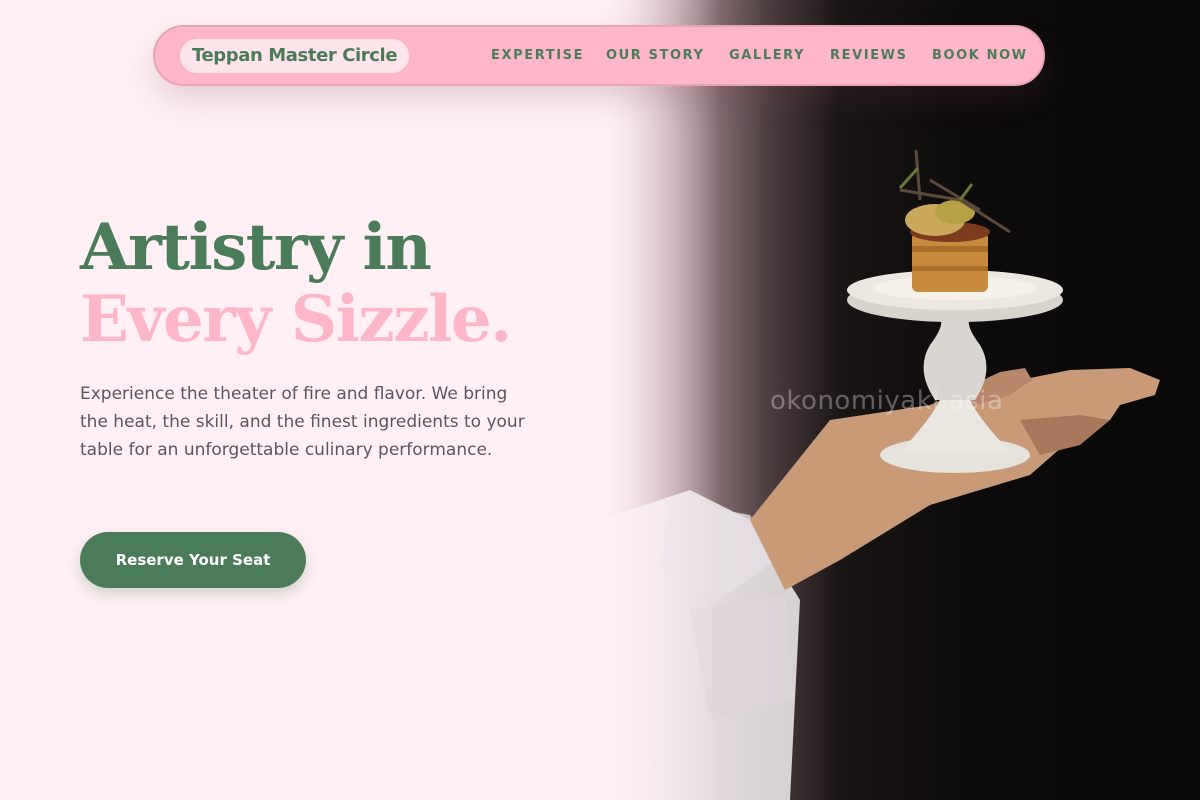 The height and width of the screenshot is (800, 1200). Describe the element at coordinates (869, 55) in the screenshot. I see `nav-link-reviews: REVIEWS` at that location.